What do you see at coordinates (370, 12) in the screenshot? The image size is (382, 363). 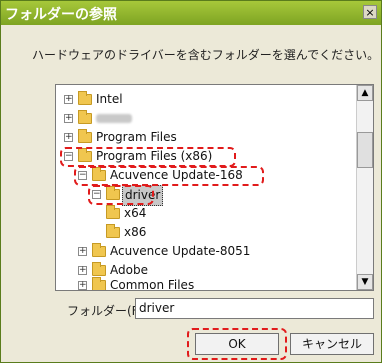 I see `close-button: ×` at bounding box center [370, 12].